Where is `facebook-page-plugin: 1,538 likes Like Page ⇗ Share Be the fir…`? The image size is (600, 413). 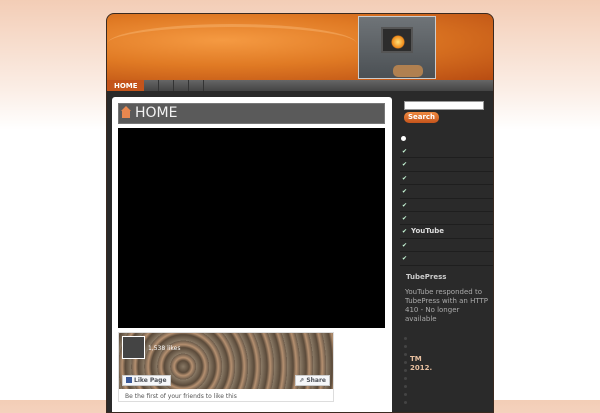 facebook-page-plugin: 1,538 likes Like Page ⇗ Share Be the fir… is located at coordinates (226, 367).